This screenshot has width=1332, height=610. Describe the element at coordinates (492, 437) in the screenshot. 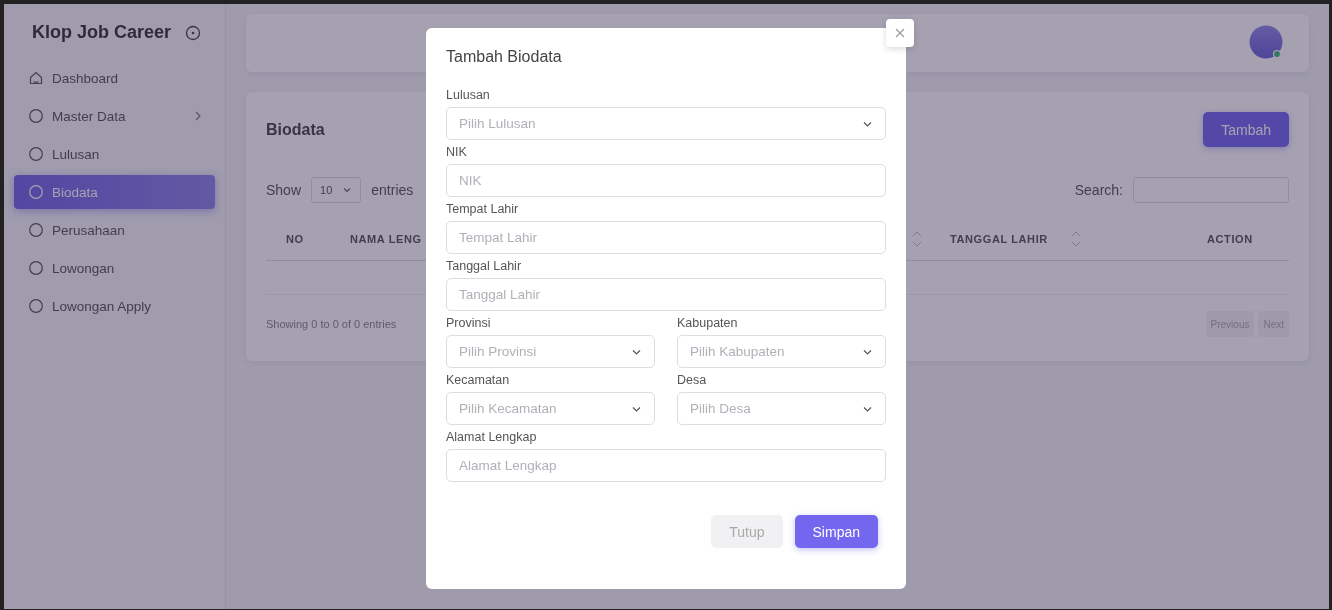

I see `field-label: Alamat Lengkap` at that location.